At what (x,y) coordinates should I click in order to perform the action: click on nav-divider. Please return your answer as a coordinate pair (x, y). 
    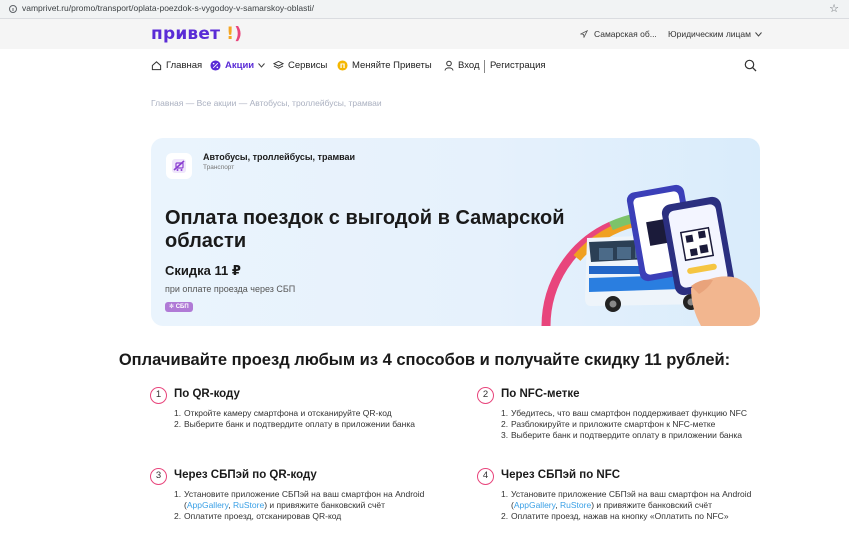
    Looking at the image, I should click on (484, 66).